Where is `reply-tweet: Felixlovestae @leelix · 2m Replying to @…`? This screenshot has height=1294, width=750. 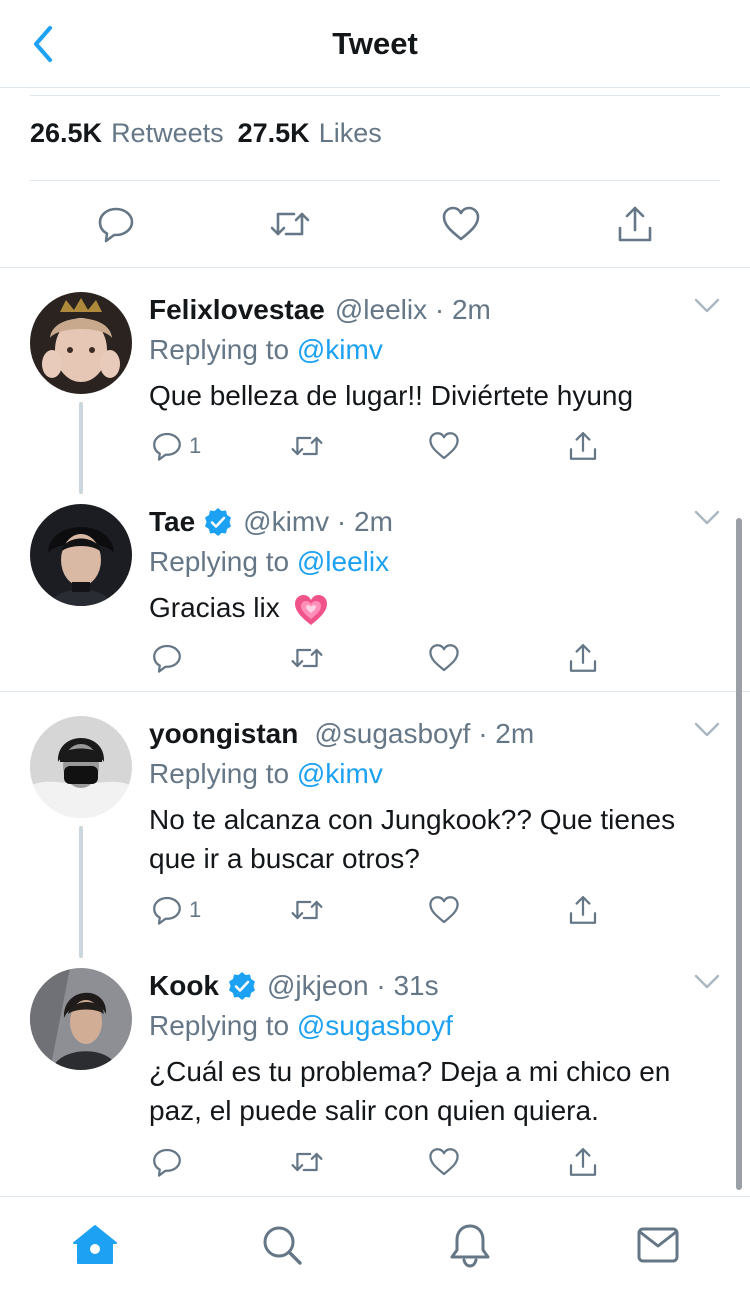
reply-tweet: Felixlovestae @leelix · 2m Replying to @… is located at coordinates (375, 385).